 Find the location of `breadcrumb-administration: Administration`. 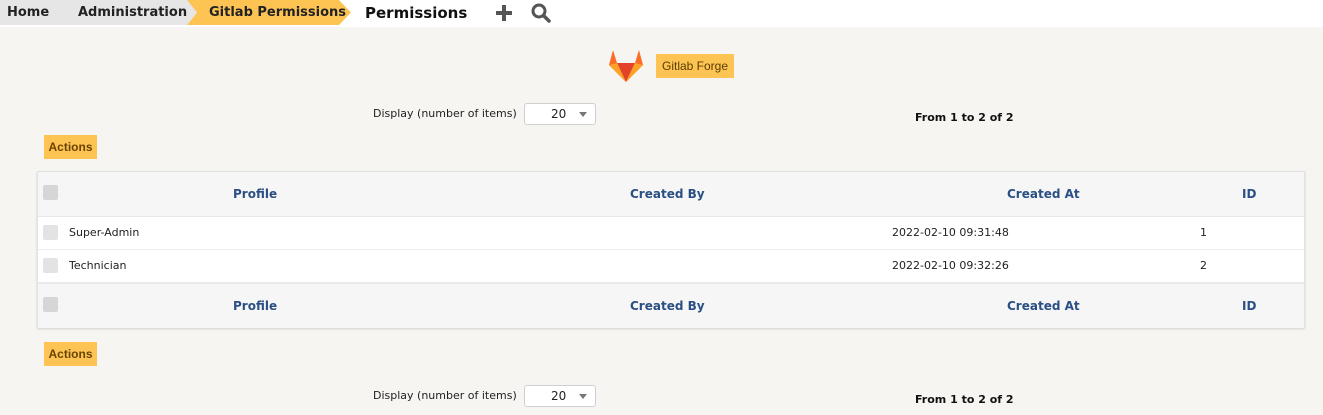

breadcrumb-administration: Administration is located at coordinates (126, 12).